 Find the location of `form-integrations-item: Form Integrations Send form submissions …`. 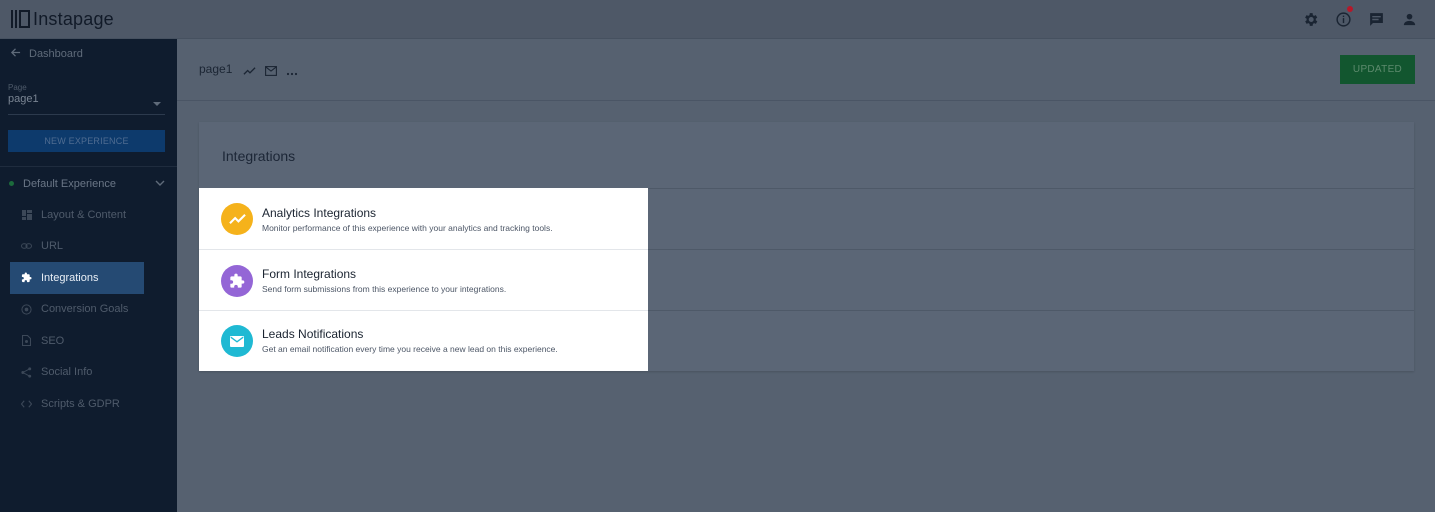

form-integrations-item: Form Integrations Send form submissions … is located at coordinates (423, 279).